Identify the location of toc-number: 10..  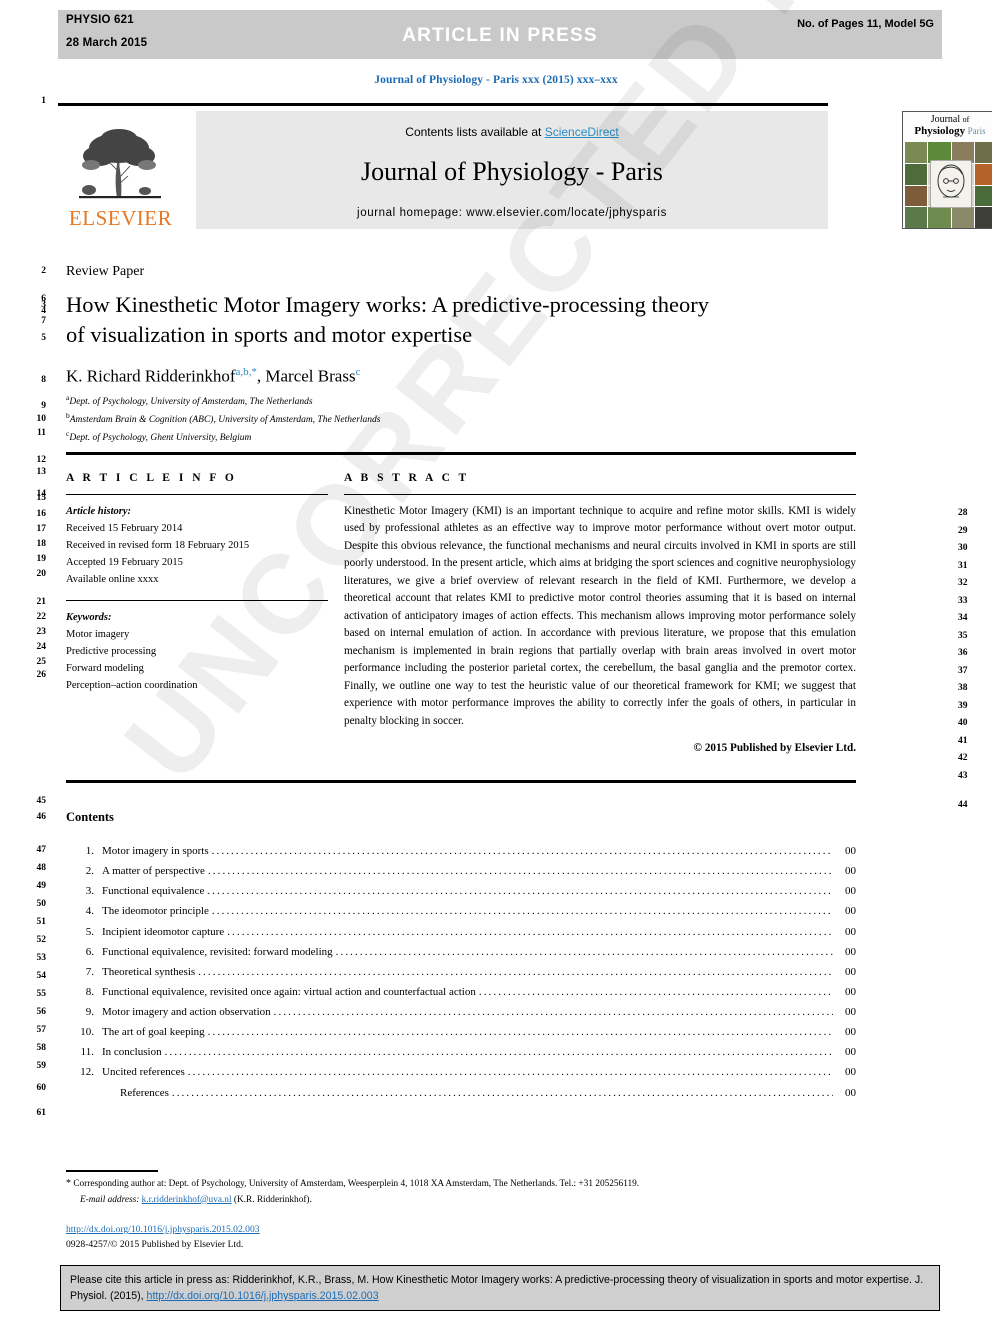
(87, 1032).